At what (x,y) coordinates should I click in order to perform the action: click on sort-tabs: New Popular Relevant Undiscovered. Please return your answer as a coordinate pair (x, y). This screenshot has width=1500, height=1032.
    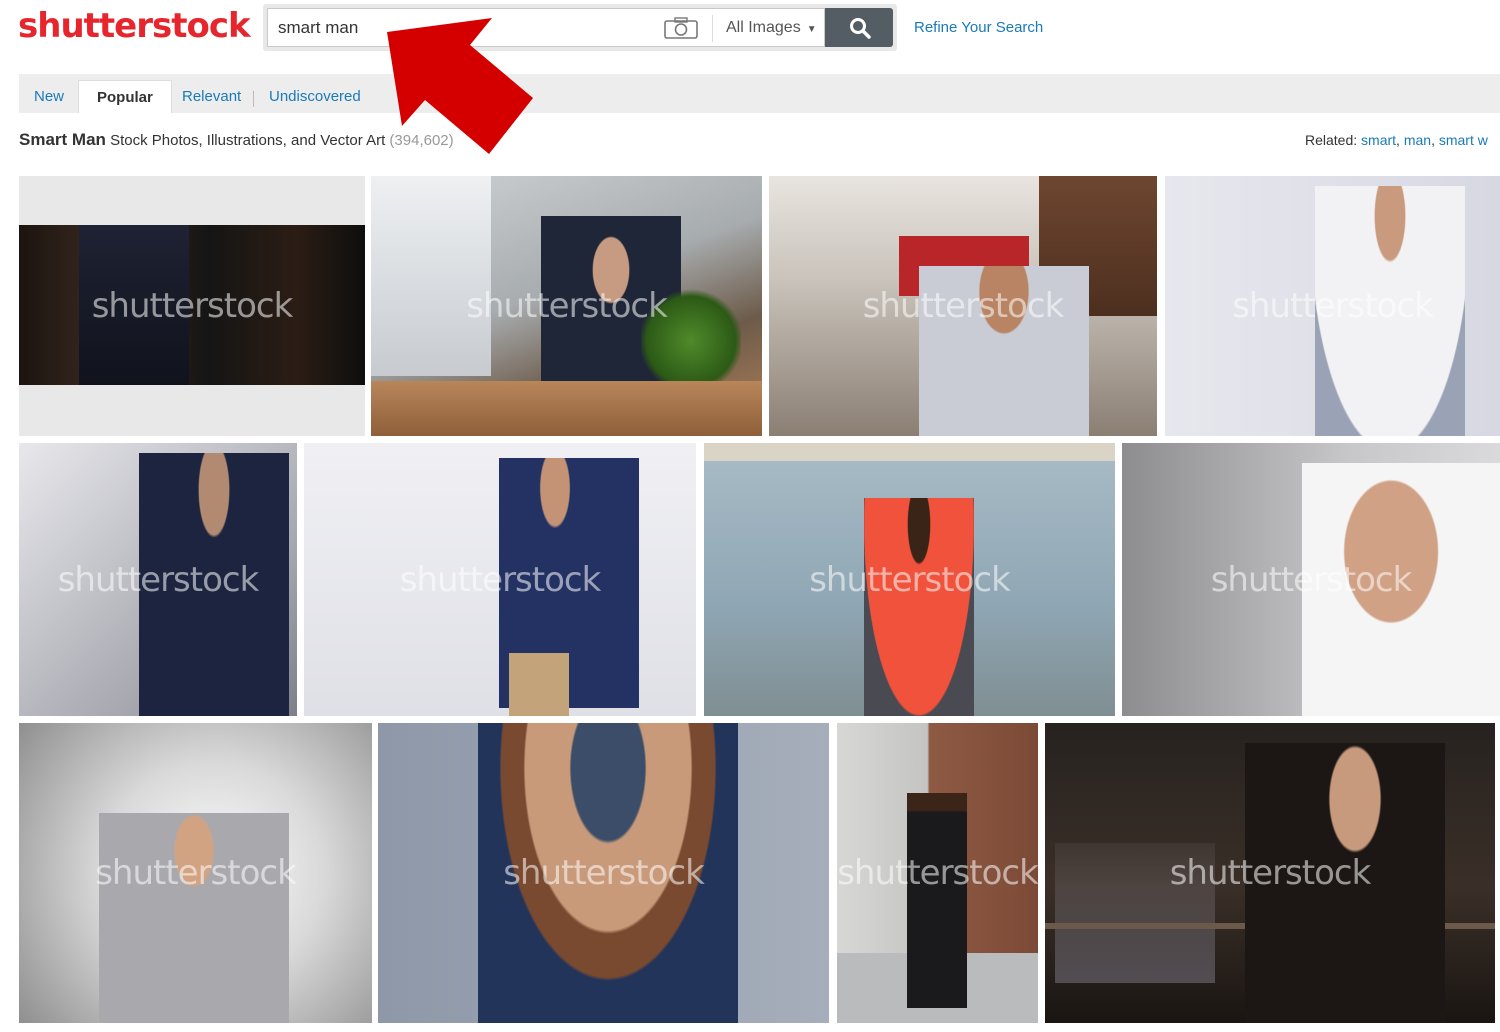
    Looking at the image, I should click on (759, 93).